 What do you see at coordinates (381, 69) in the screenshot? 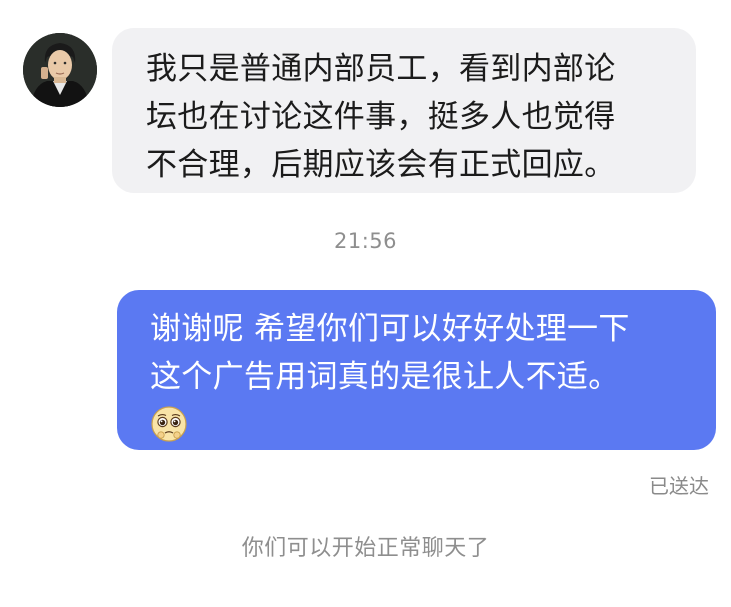
I see `incoming-message-line: 我只是普通内部员工，看到内部论` at bounding box center [381, 69].